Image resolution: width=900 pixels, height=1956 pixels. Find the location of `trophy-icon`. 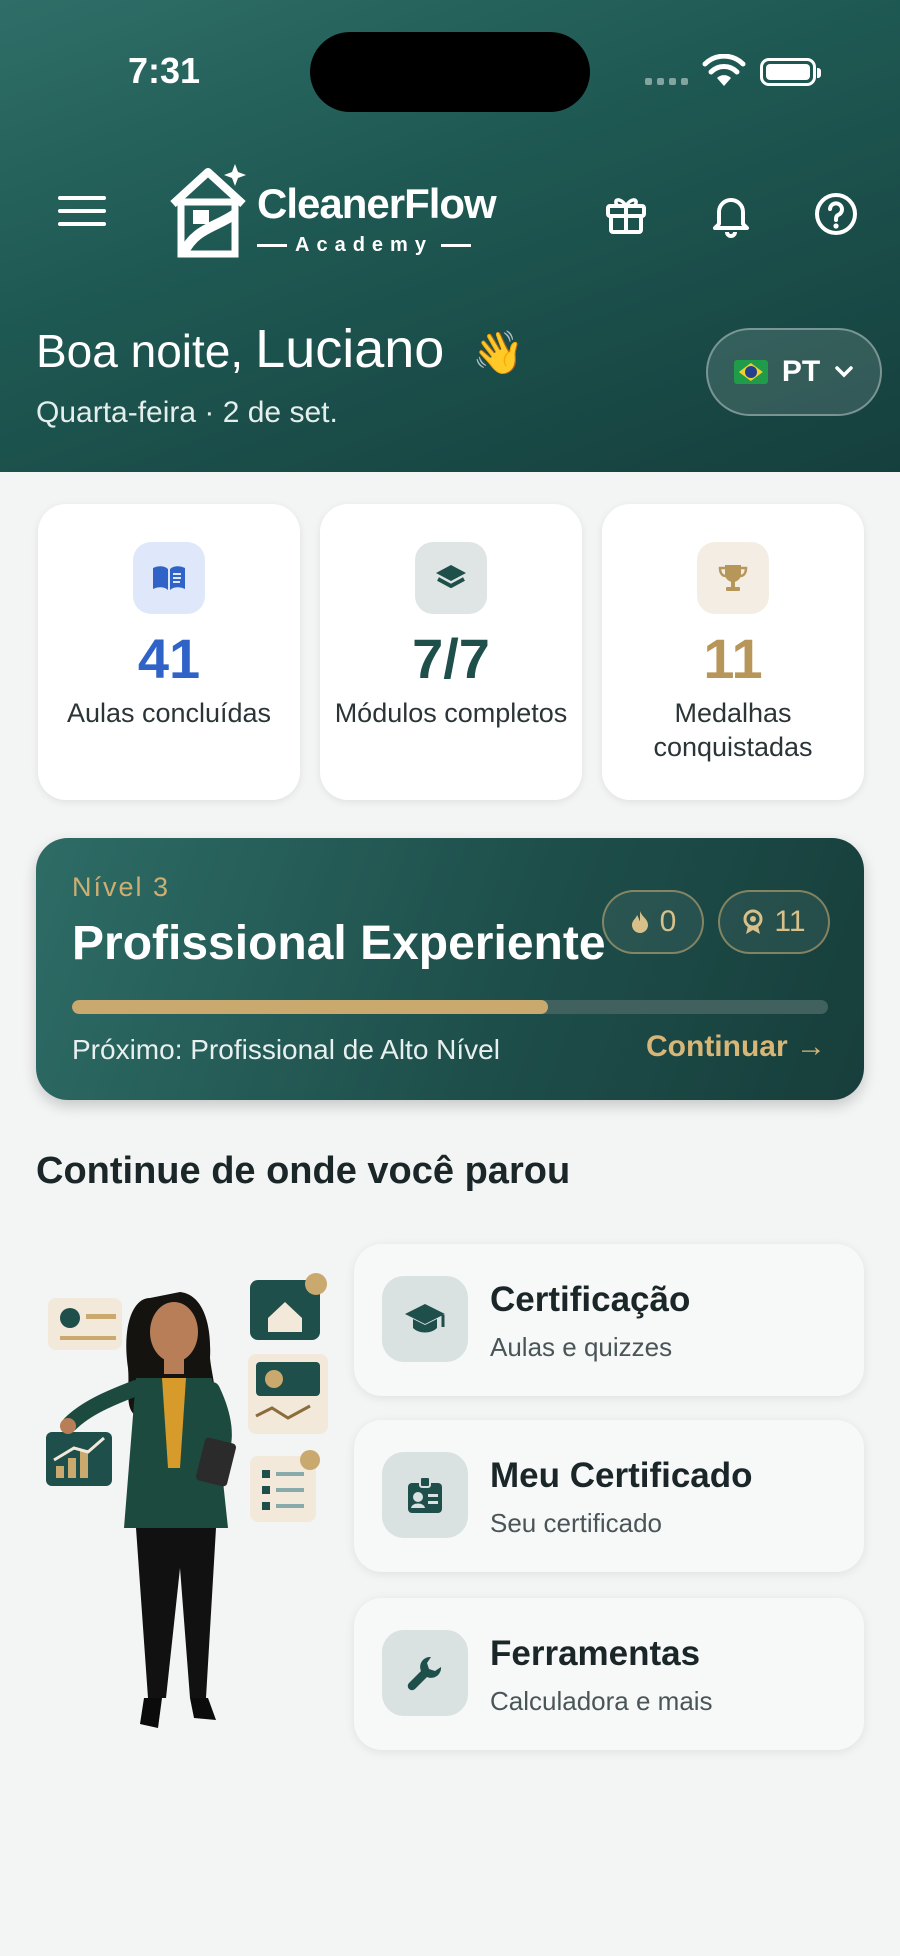

trophy-icon is located at coordinates (733, 578).